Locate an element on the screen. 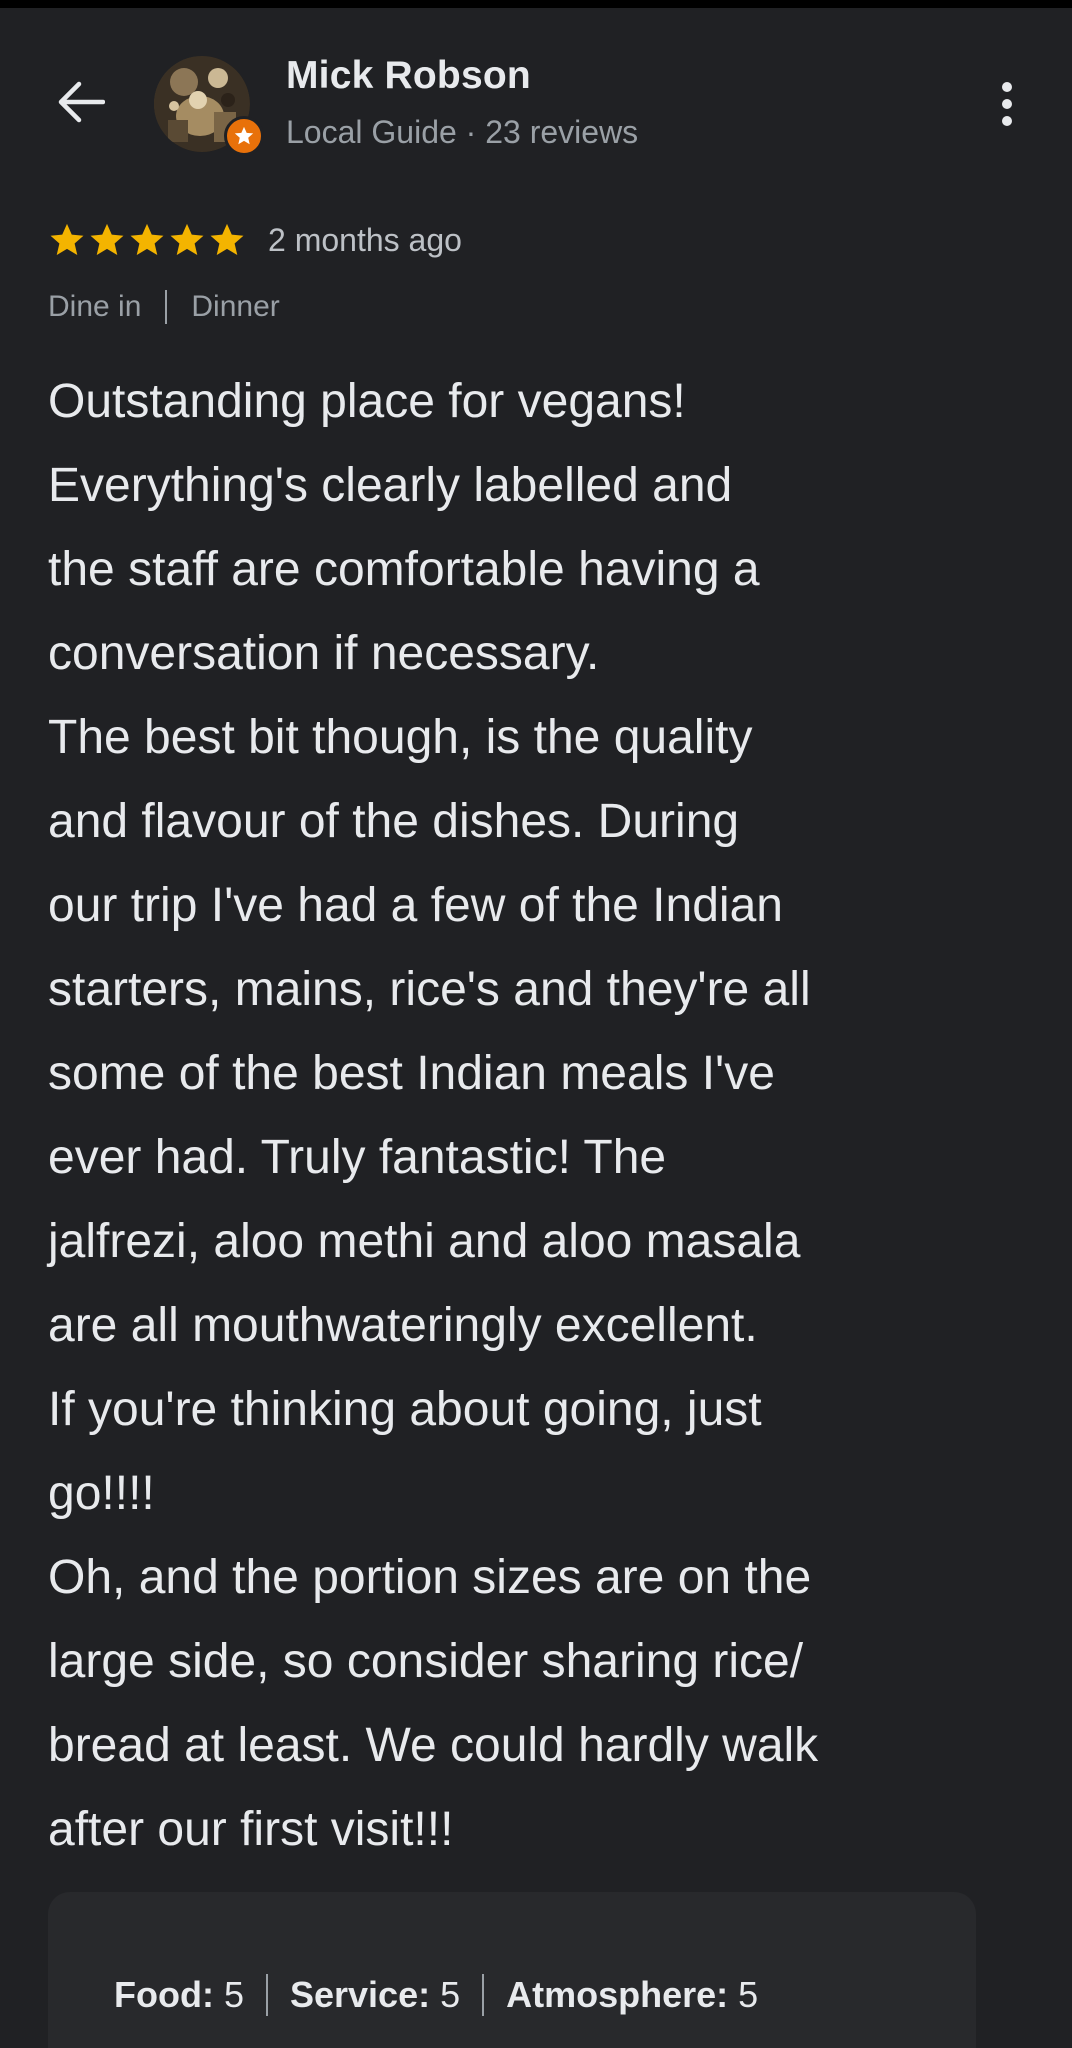 This screenshot has width=1072, height=2048. review-text-line: If you're thinking about going, just is located at coordinates (405, 1409).